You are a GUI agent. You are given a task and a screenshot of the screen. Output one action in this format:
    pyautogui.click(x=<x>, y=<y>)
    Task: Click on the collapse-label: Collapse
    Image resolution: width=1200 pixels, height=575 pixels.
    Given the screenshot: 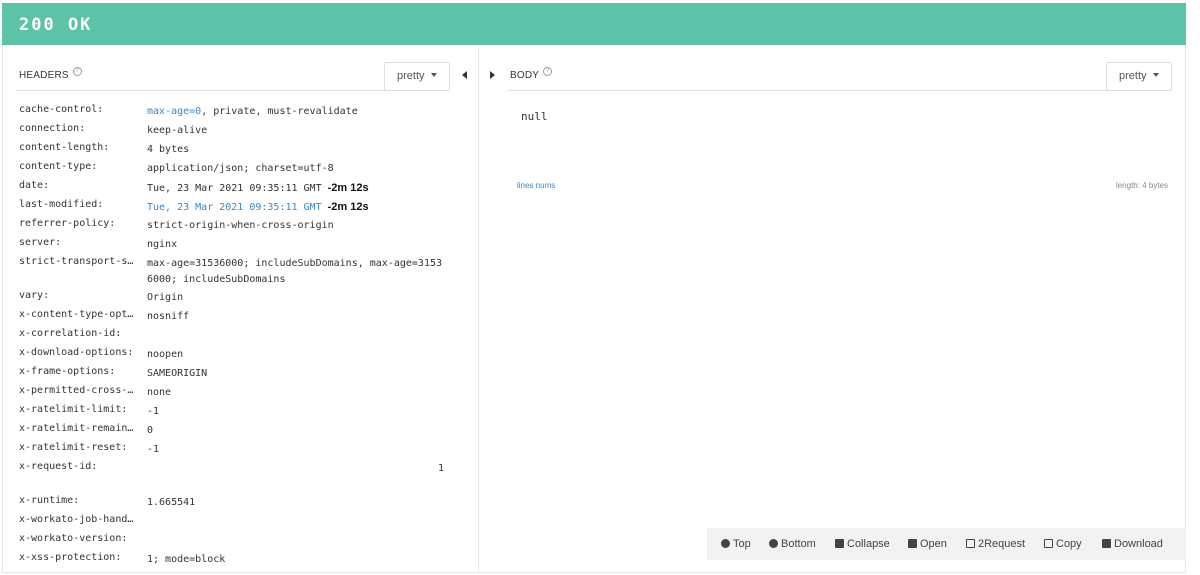 What is the action you would take?
    pyautogui.click(x=868, y=544)
    